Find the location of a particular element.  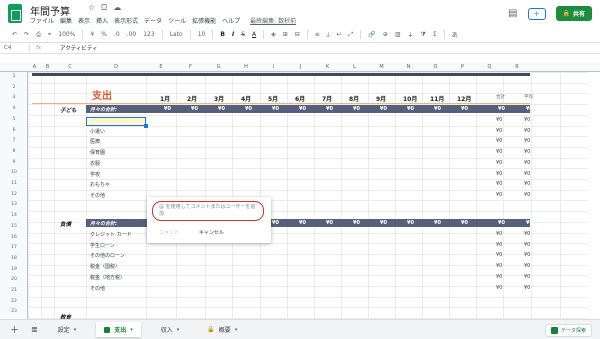

column-header: B is located at coordinates (47, 67).